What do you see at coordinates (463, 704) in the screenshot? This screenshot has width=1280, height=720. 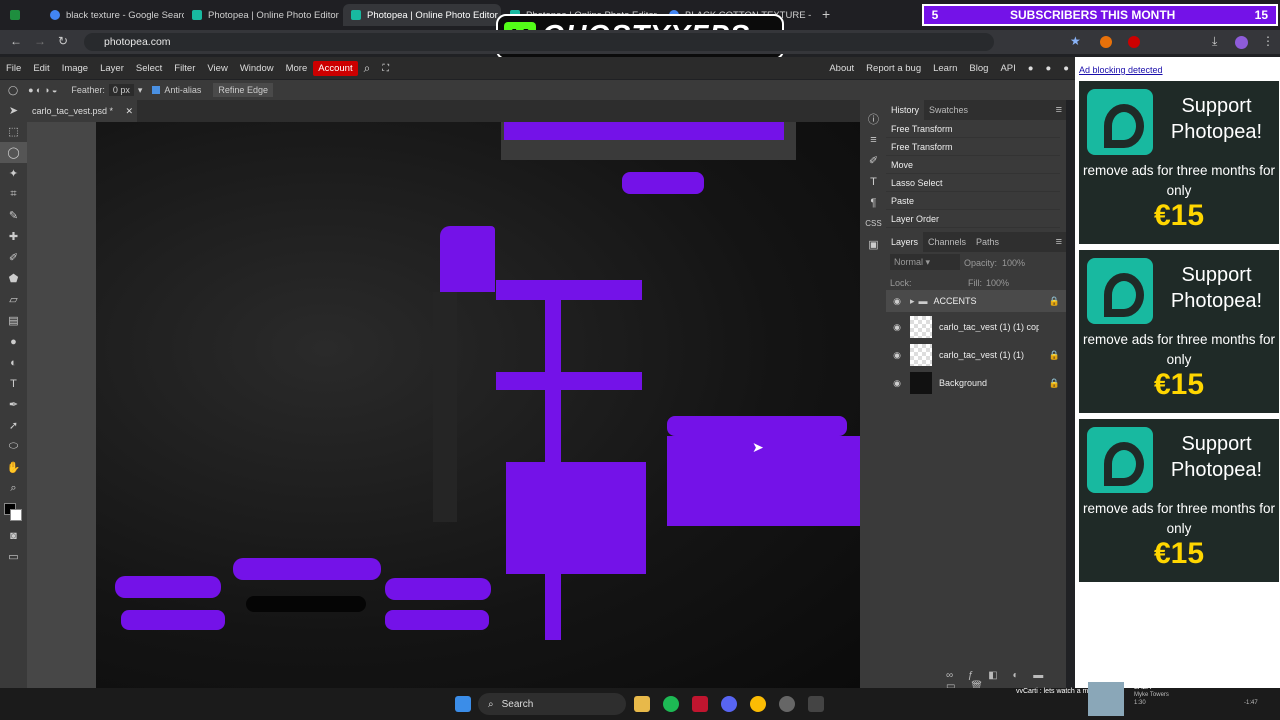 I see `windows-start-icon` at bounding box center [463, 704].